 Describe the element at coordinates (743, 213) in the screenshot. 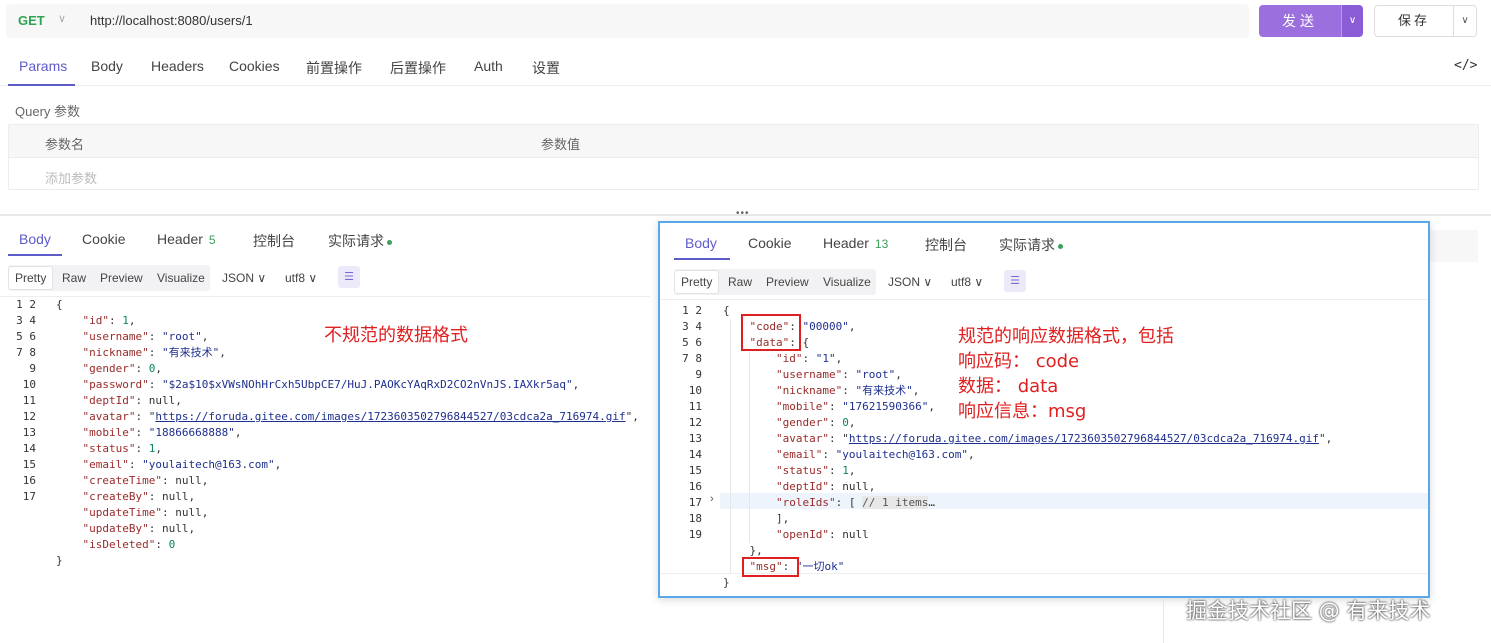

I see `drag-handle-icon: •••` at that location.